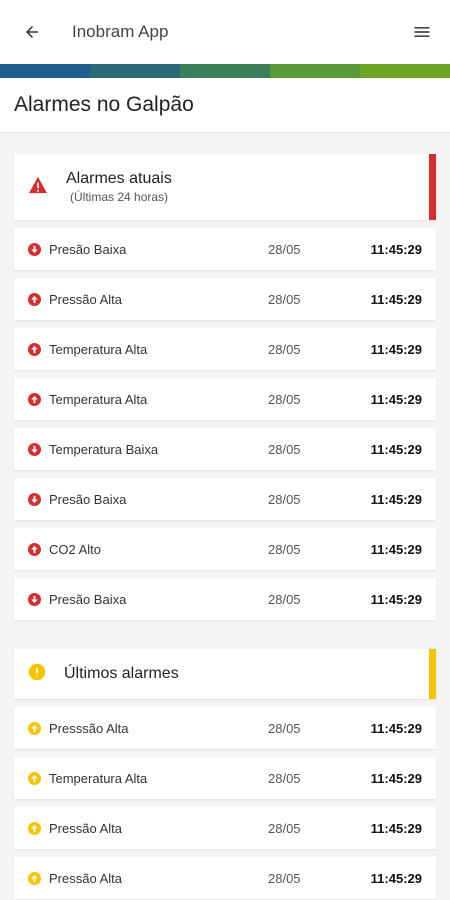  I want to click on current-alarms-title: Alarmes atuais, so click(119, 178).